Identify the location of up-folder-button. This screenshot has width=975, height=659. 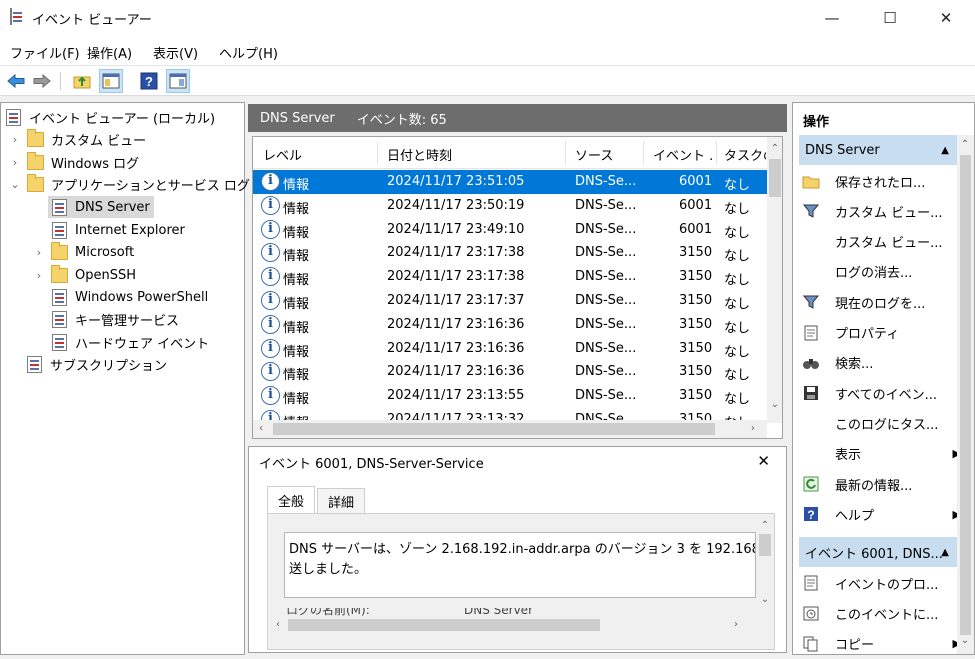
(82, 81).